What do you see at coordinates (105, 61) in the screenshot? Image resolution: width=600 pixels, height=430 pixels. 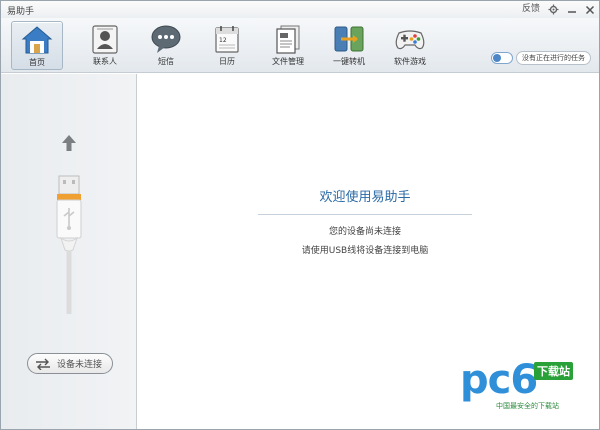 I see `nav-label-contacts: 联系人` at bounding box center [105, 61].